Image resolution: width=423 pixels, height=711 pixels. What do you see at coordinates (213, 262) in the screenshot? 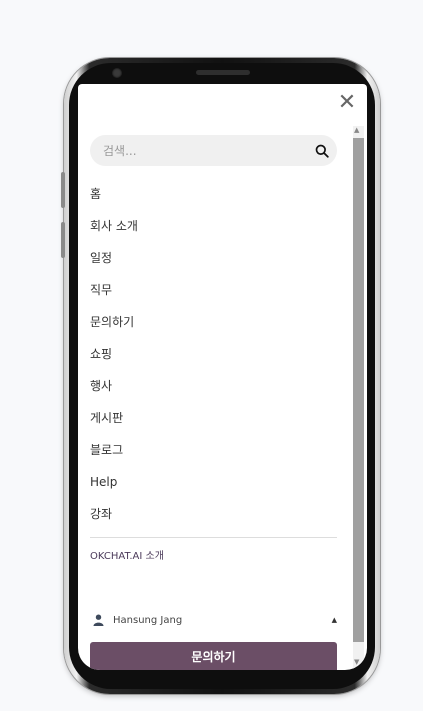
I see `menu-item-schedule: 일정` at bounding box center [213, 262].